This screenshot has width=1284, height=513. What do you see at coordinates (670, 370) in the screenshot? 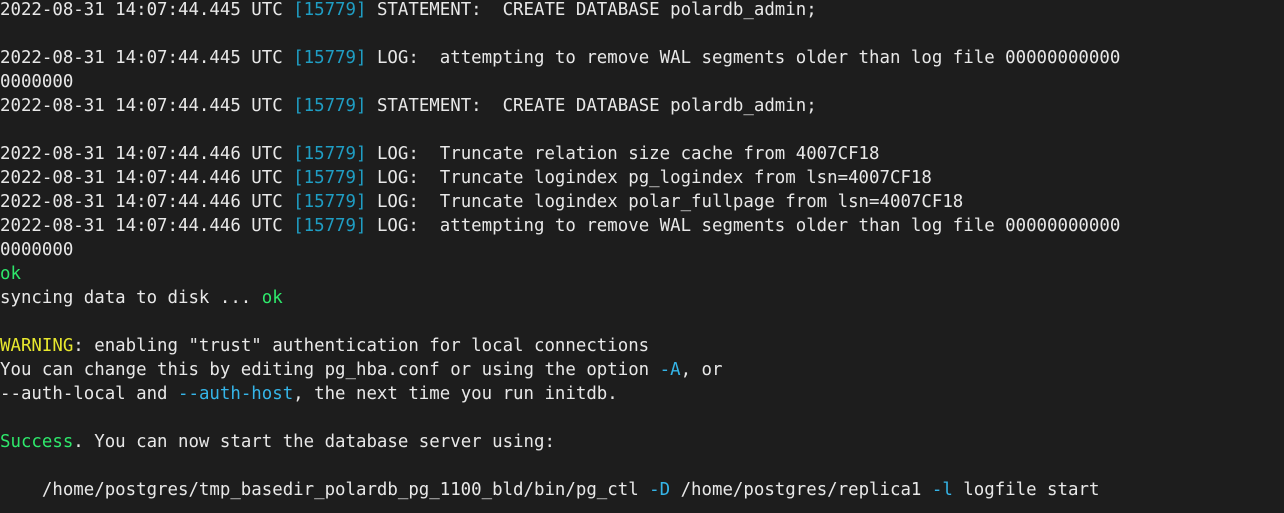
I see `line-16-change-pg-hba-conf-seg-1: -A` at bounding box center [670, 370].